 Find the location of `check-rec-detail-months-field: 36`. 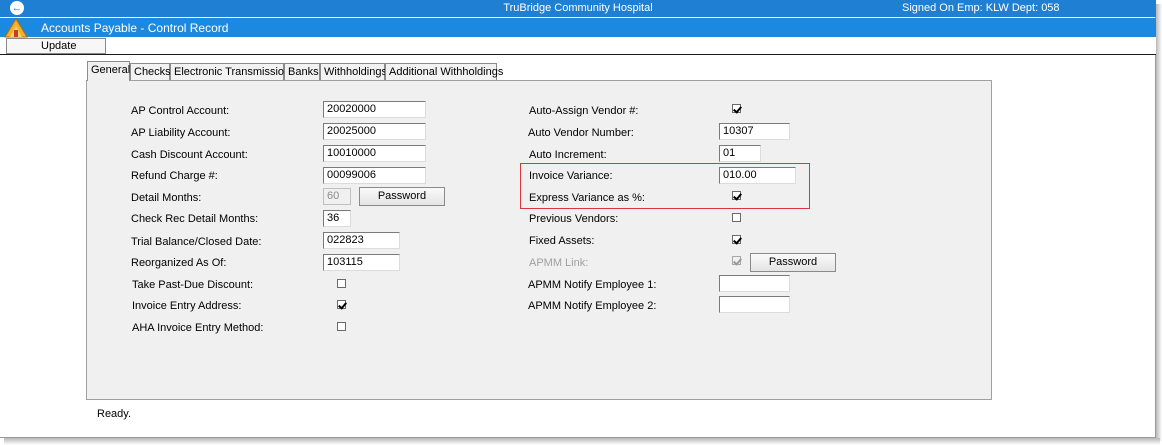

check-rec-detail-months-field: 36 is located at coordinates (337, 218).